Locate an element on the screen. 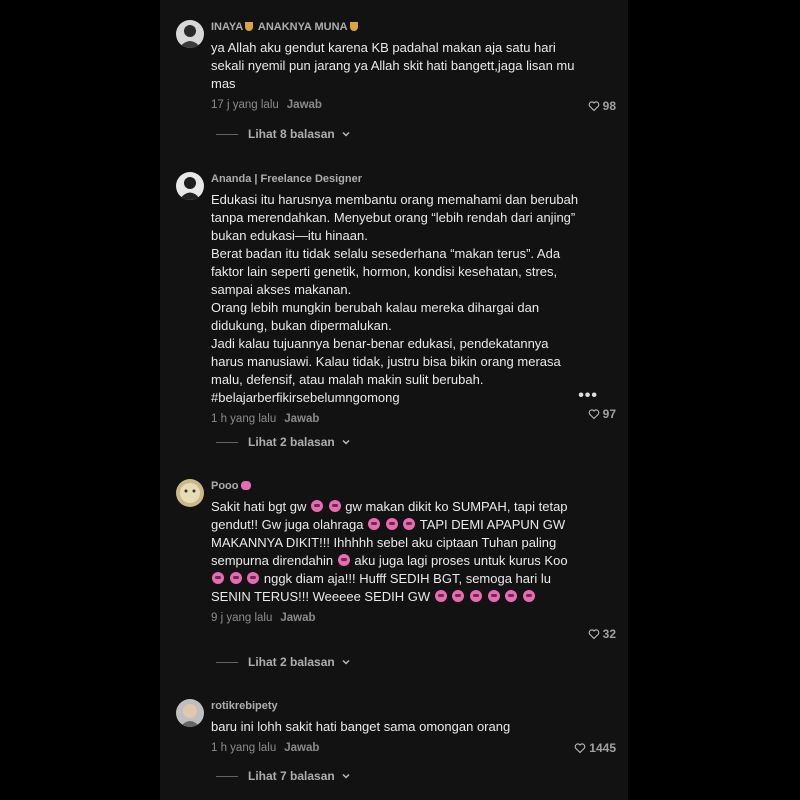 The height and width of the screenshot is (800, 800). timestamp: 9 j yang lalu is located at coordinates (242, 618).